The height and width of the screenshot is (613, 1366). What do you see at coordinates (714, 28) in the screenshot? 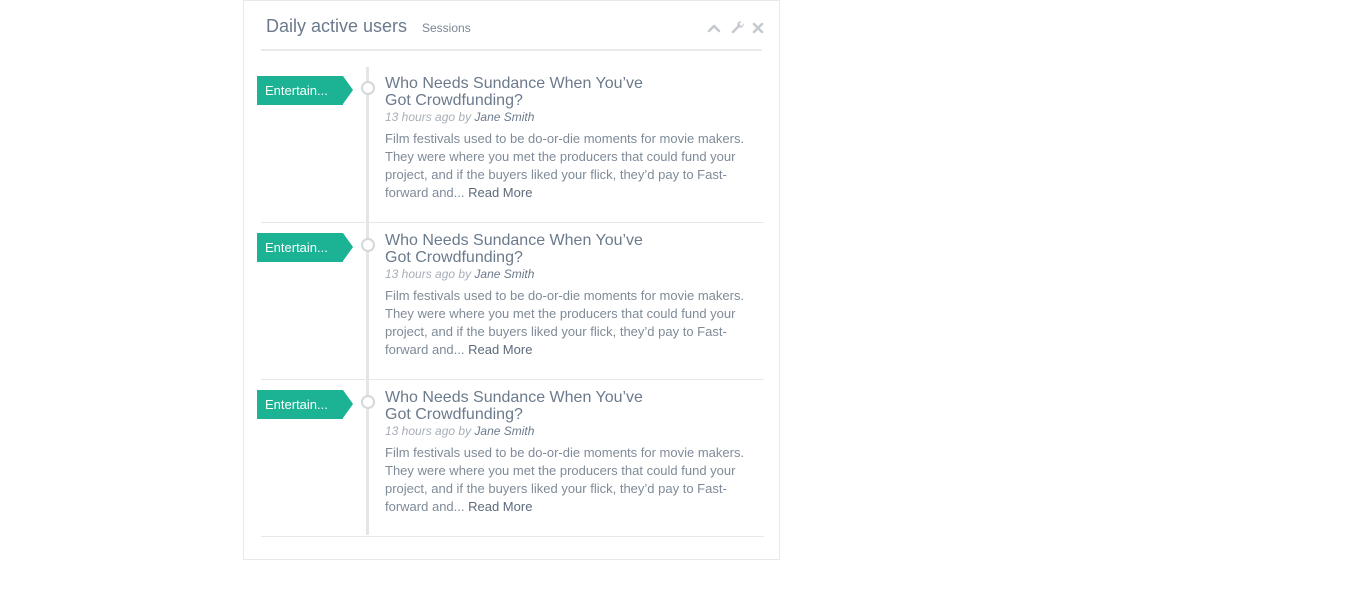
I see `chevron-up-icon` at bounding box center [714, 28].